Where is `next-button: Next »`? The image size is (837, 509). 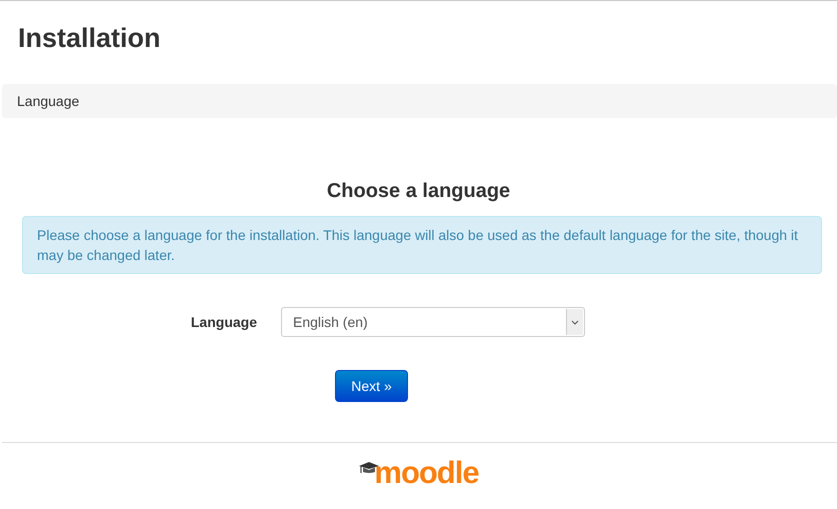
next-button: Next » is located at coordinates (371, 386).